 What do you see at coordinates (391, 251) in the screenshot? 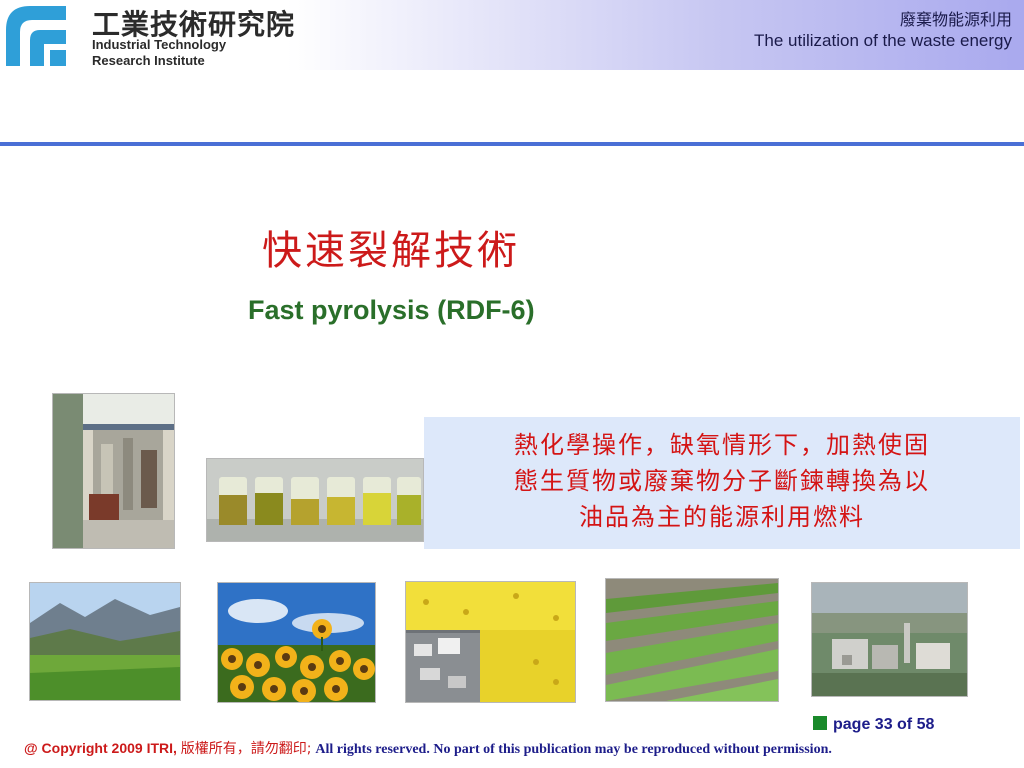
I see `slide-title-zh: 快速裂解技術` at bounding box center [391, 251].